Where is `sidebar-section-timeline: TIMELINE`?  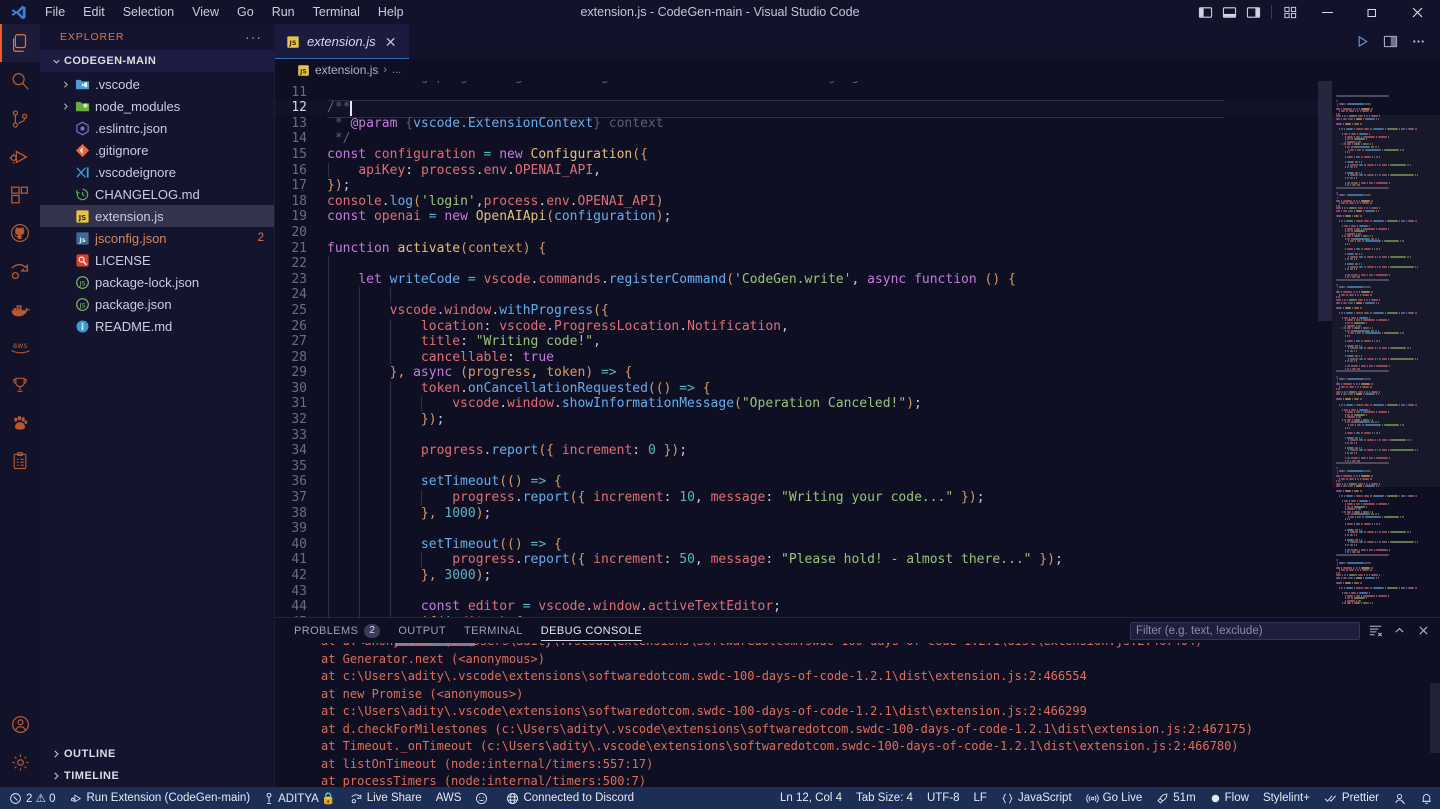
sidebar-section-timeline: TIMELINE is located at coordinates (157, 776).